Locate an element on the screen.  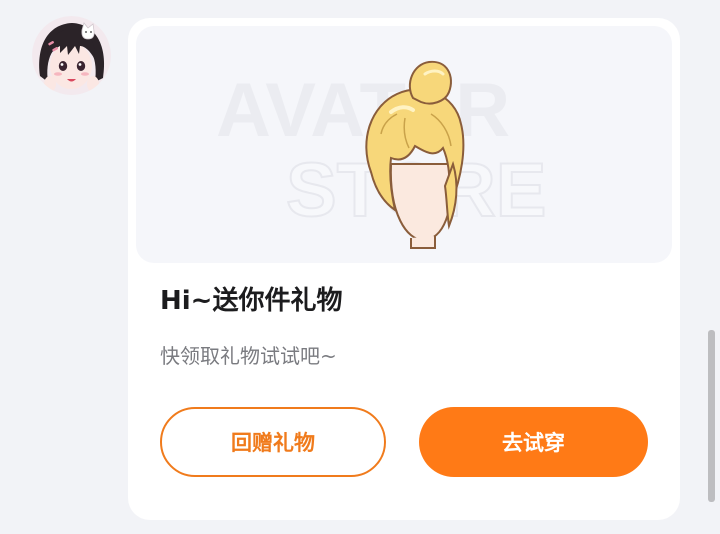
anime-girl-avatar-icon is located at coordinates (71, 55).